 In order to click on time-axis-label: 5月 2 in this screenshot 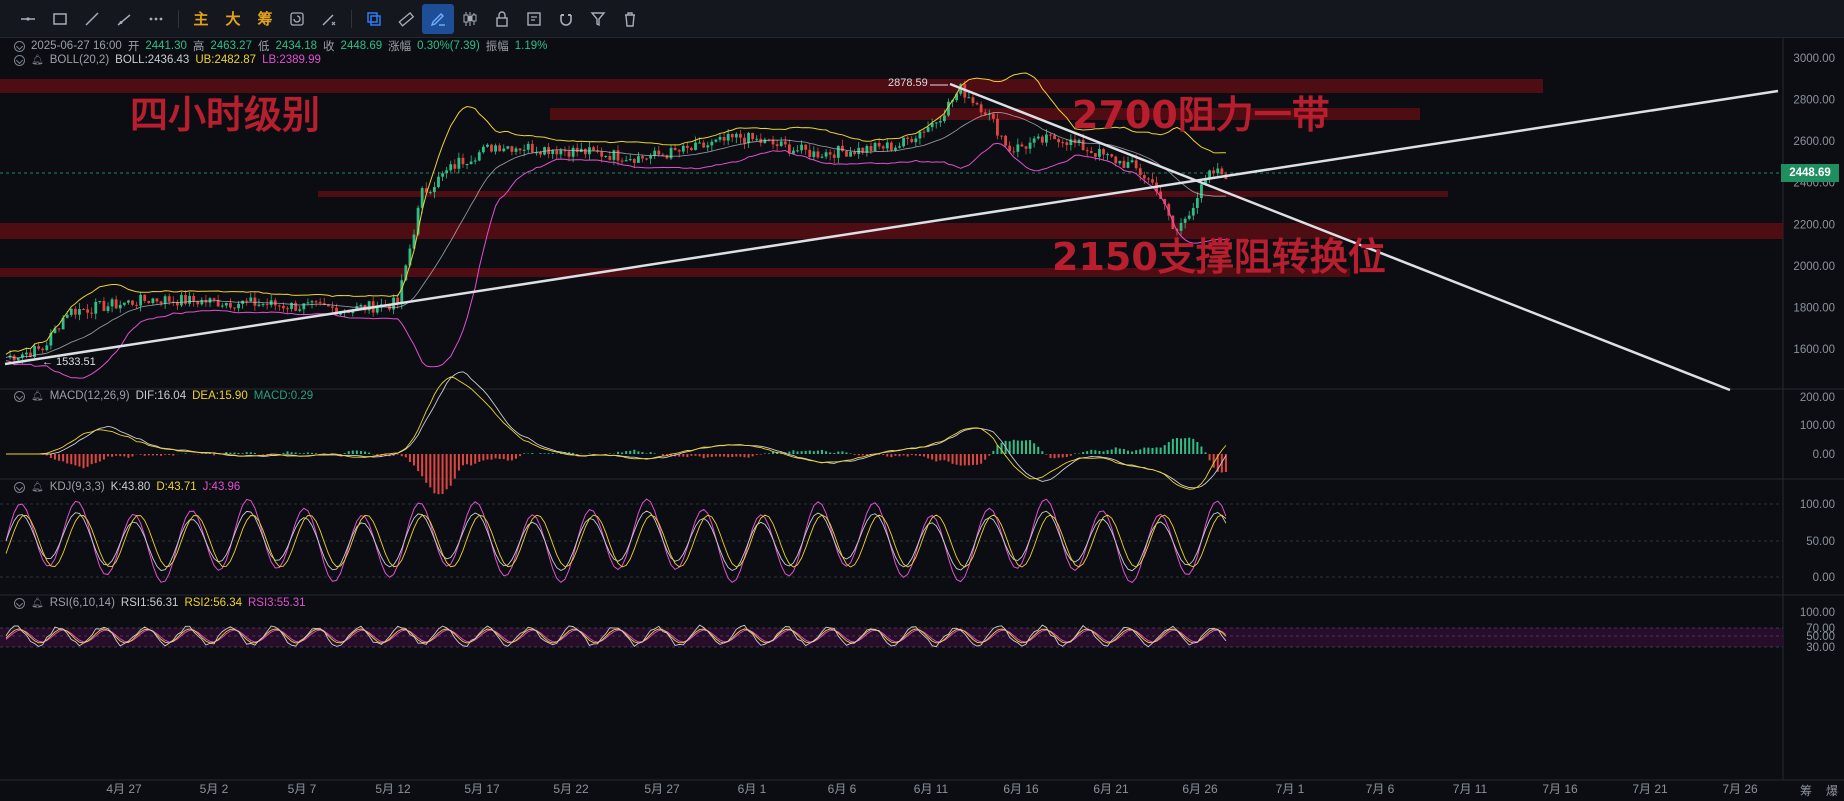, I will do `click(214, 789)`.